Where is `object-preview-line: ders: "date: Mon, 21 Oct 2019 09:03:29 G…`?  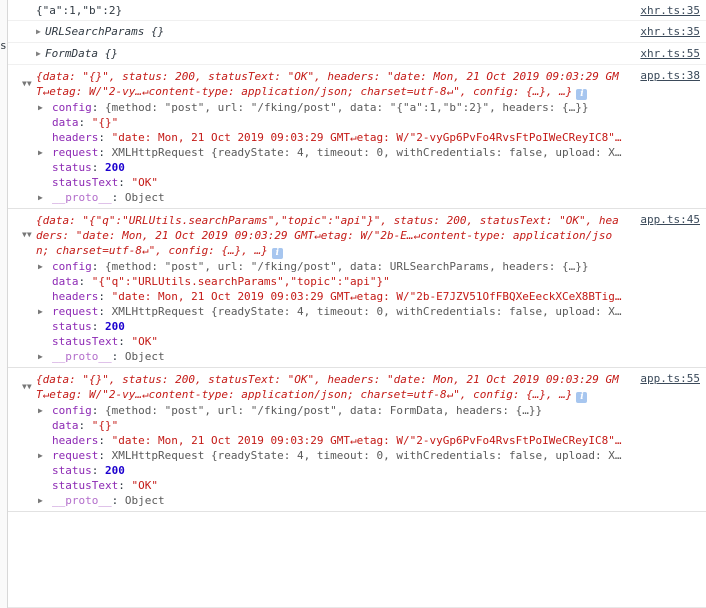
object-preview-line: ders: "date: Mon, 21 Oct 2019 09:03:29 G… is located at coordinates (324, 235).